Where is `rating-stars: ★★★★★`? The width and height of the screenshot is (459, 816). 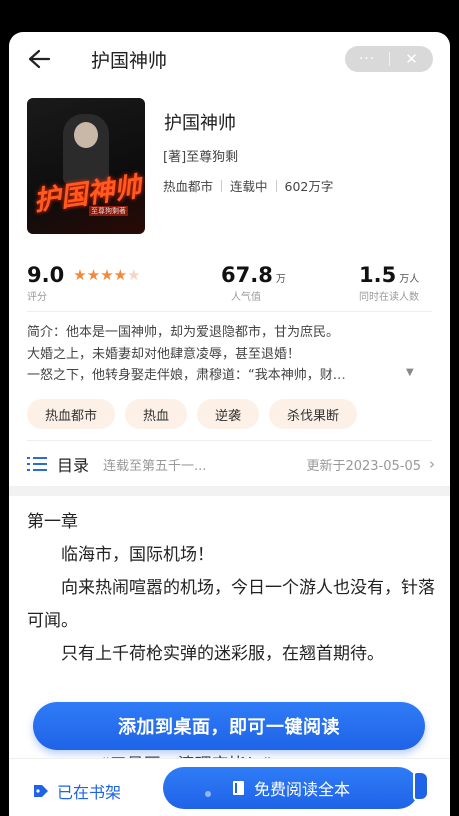 rating-stars: ★★★★★ is located at coordinates (106, 275).